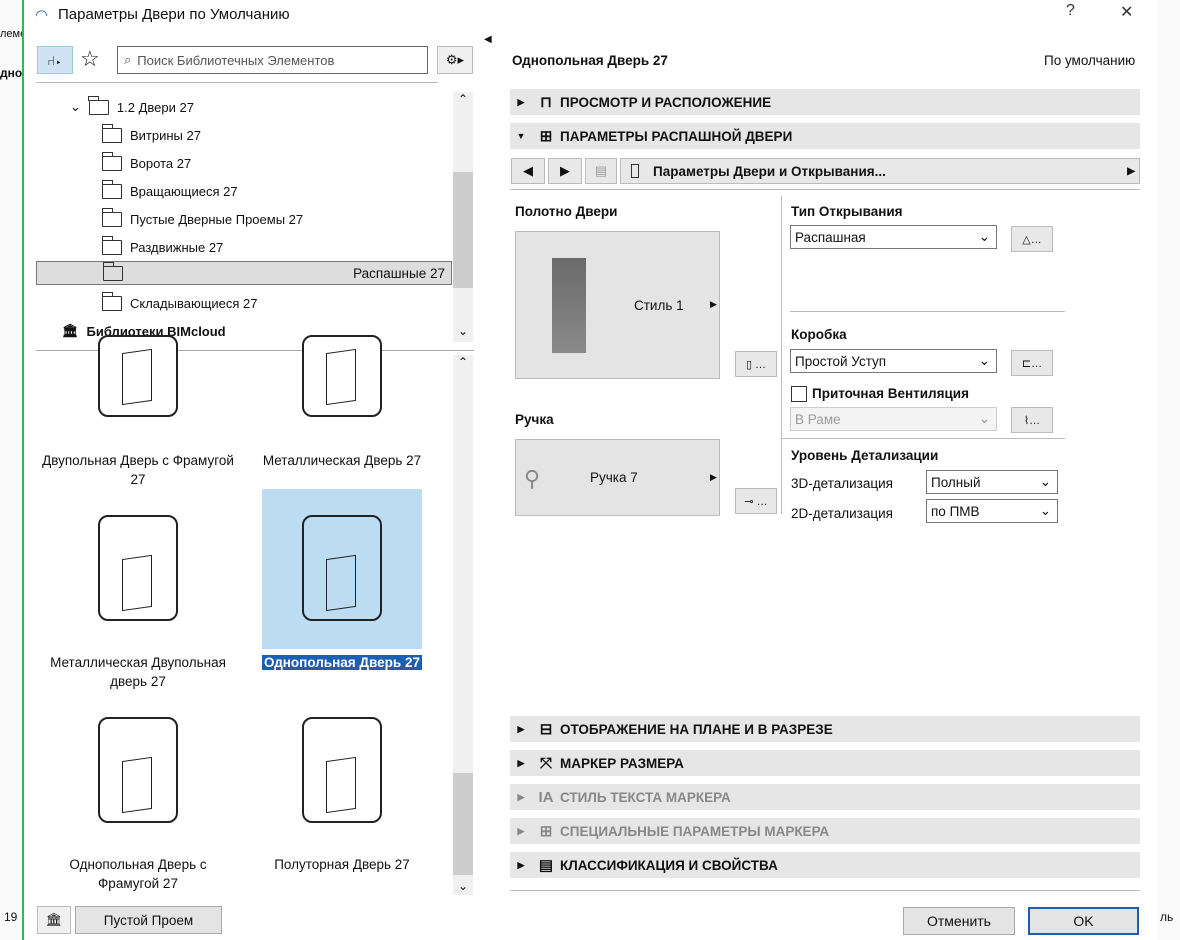 The image size is (1180, 940). What do you see at coordinates (956, 482) in the screenshot?
I see `select-value: Полный` at bounding box center [956, 482].